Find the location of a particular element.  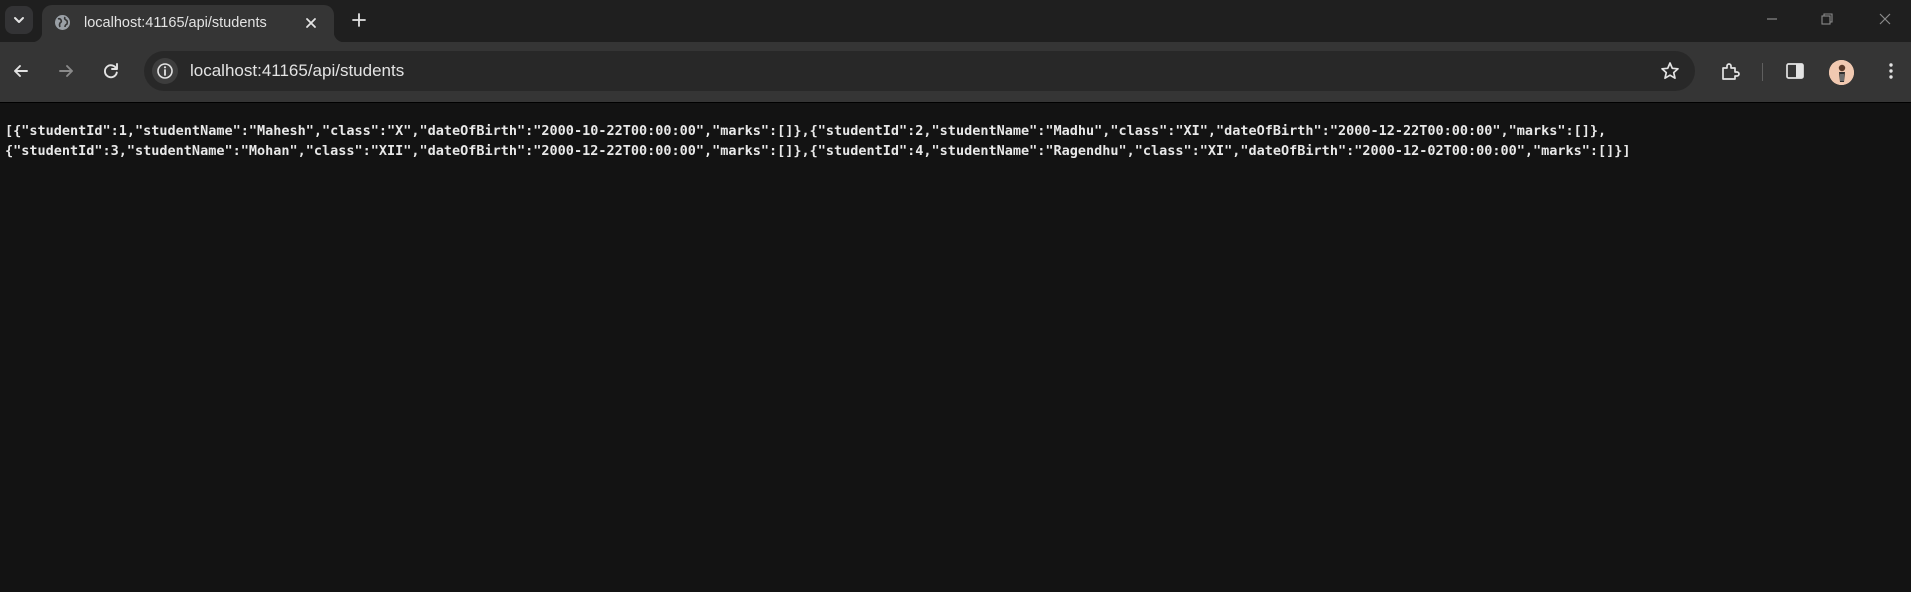

tab-search-button is located at coordinates (19, 20).